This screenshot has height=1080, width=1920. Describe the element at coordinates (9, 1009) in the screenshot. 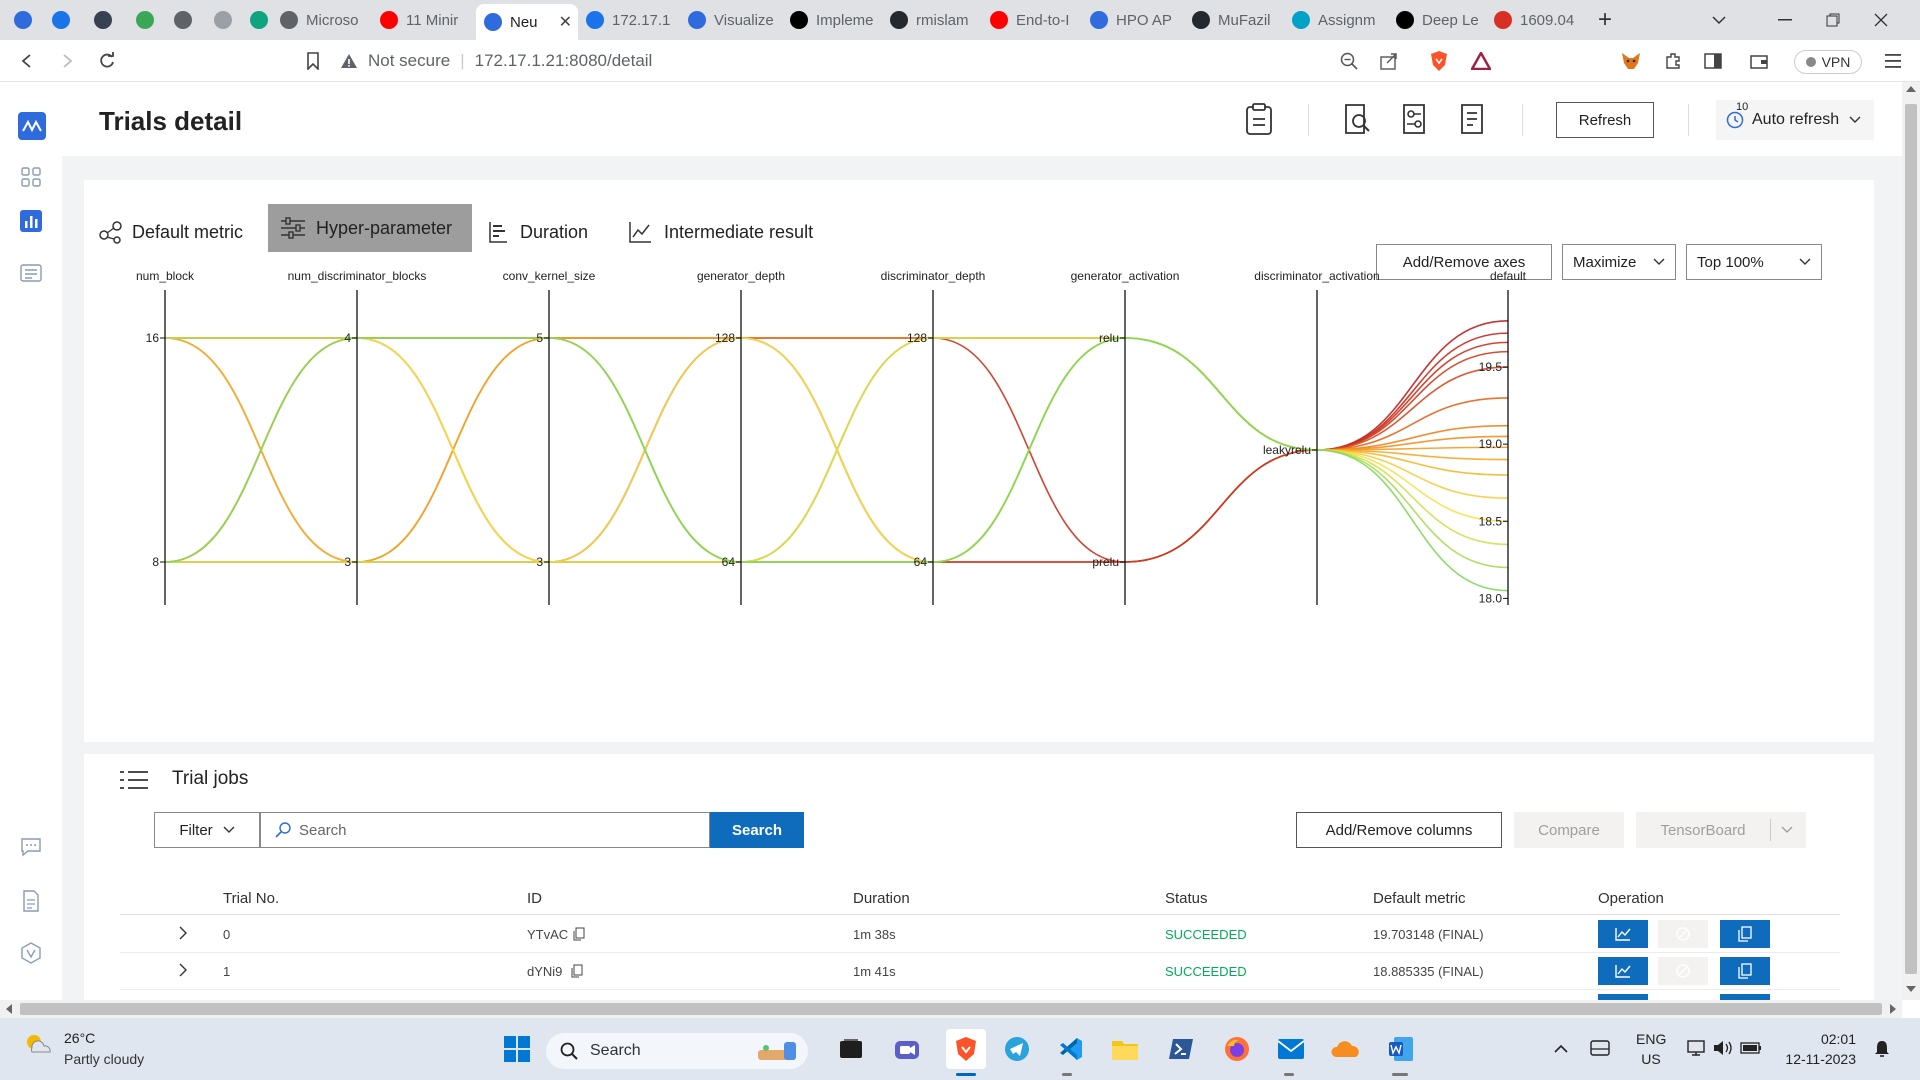

I see `scroll-left-icon` at that location.